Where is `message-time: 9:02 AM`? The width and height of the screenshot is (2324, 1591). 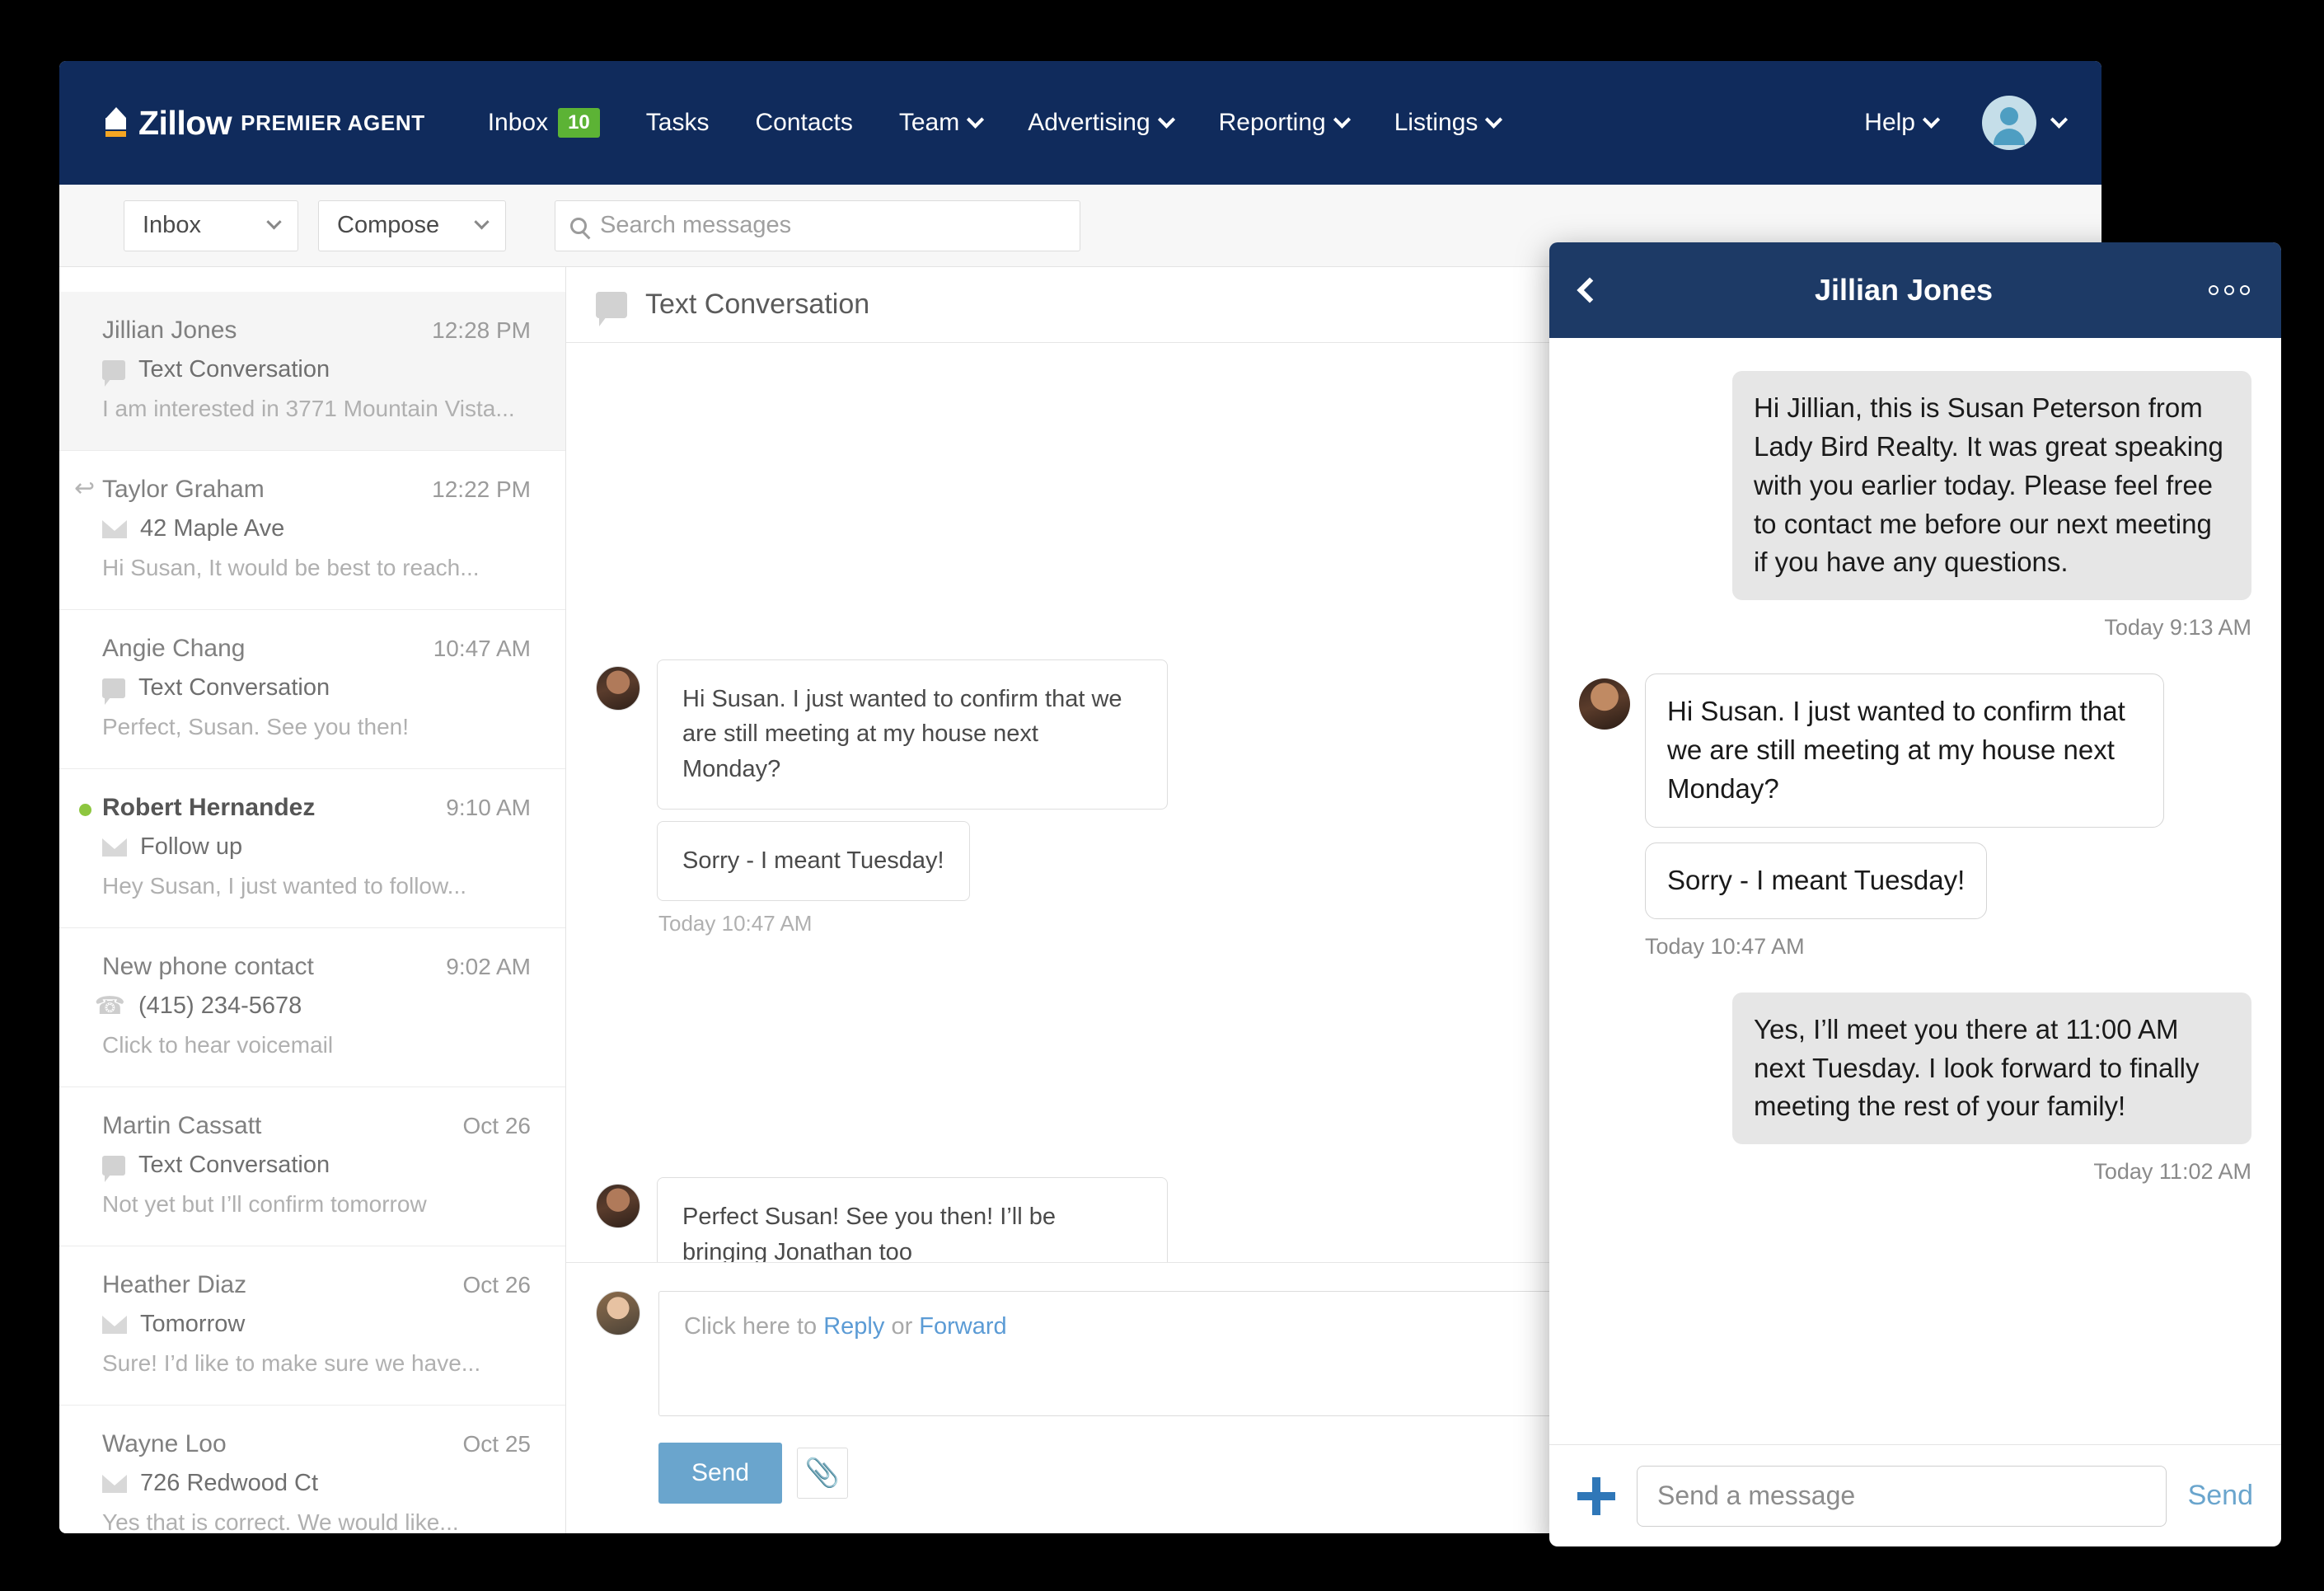
message-time: 9:02 AM is located at coordinates (489, 966).